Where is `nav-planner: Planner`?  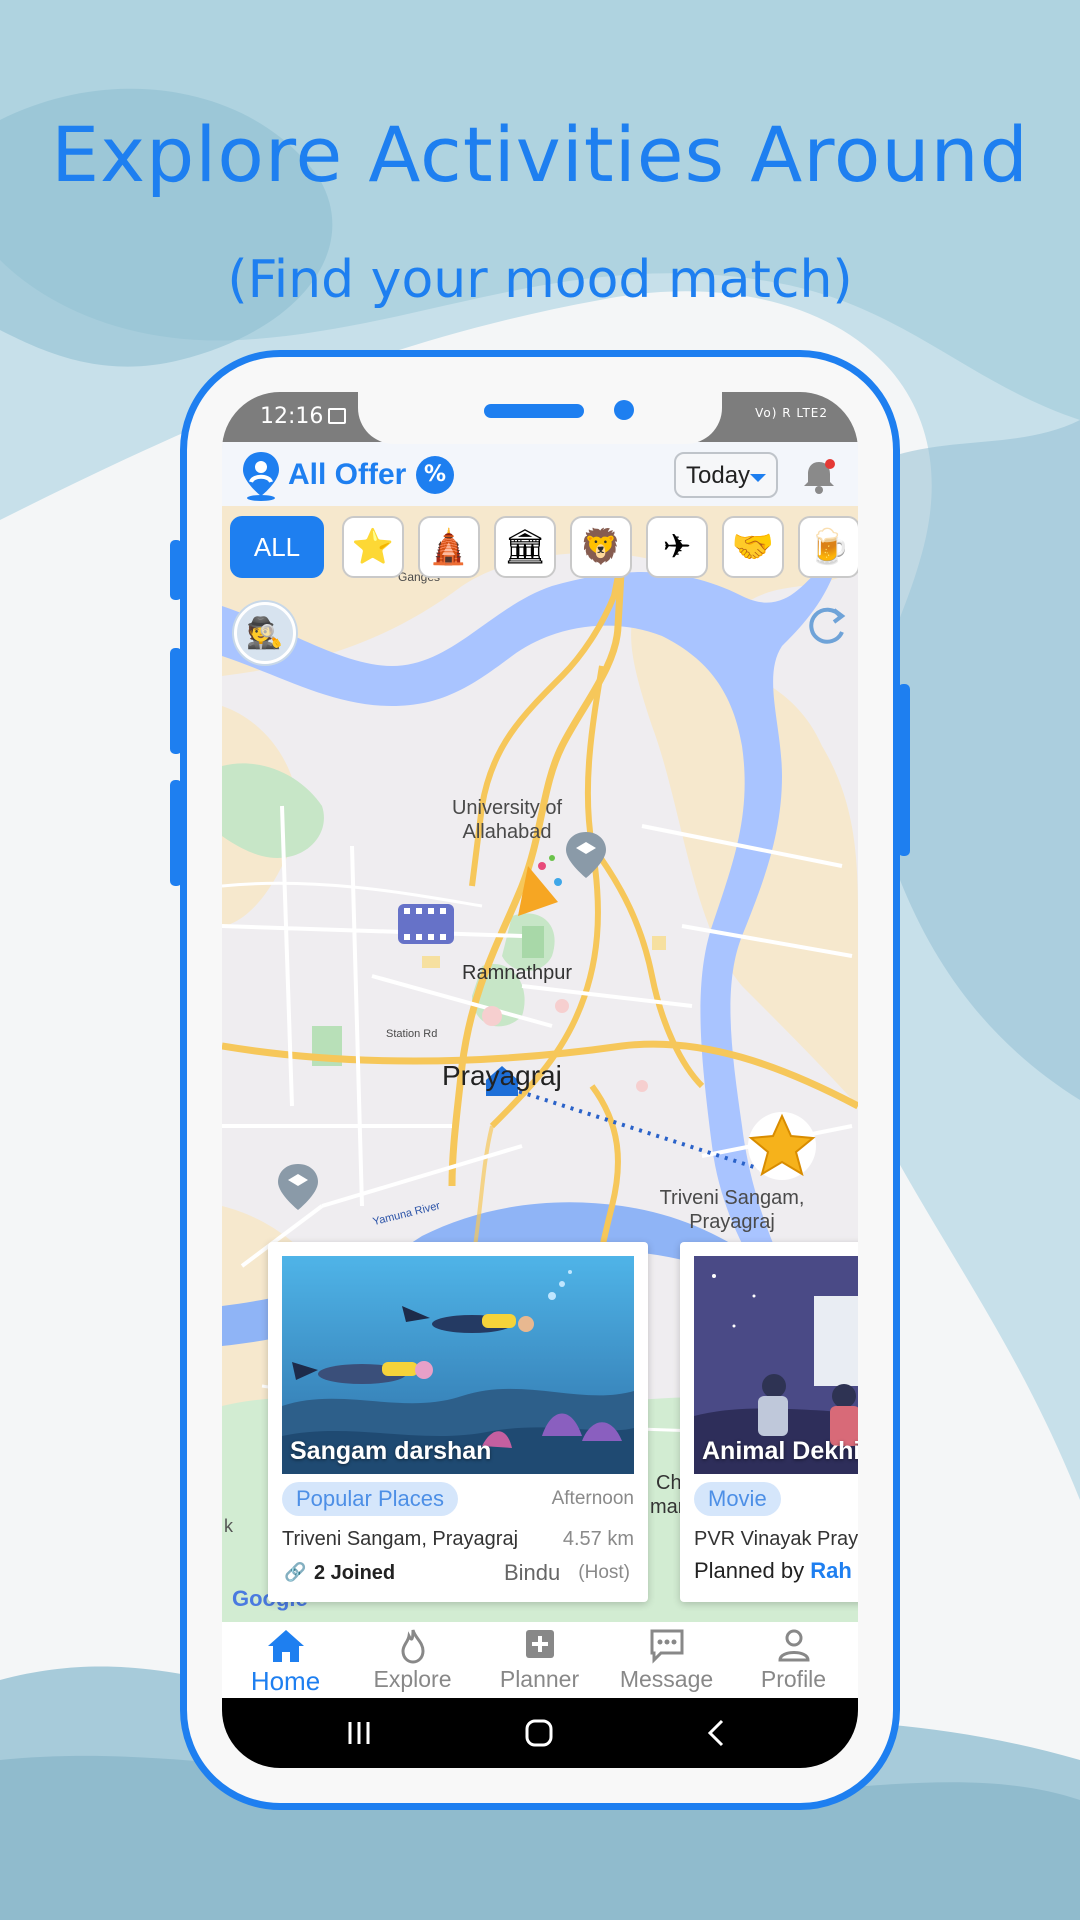 nav-planner: Planner is located at coordinates (539, 1660).